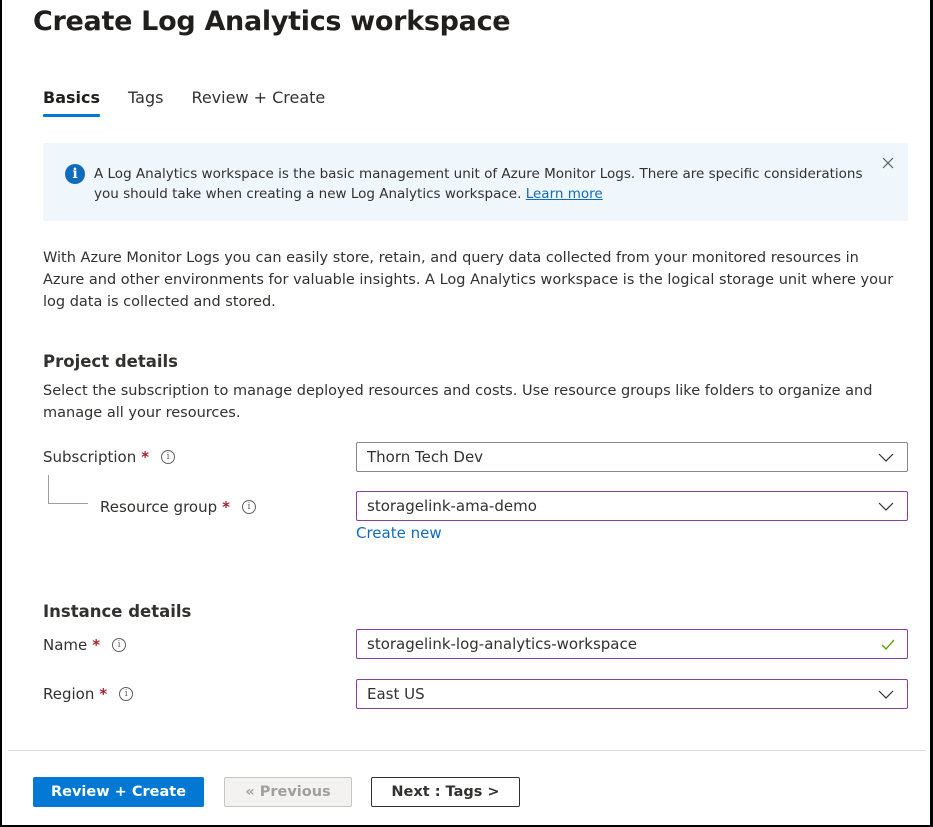 The height and width of the screenshot is (827, 933). Describe the element at coordinates (288, 792) in the screenshot. I see `previous-button: « Previous` at that location.